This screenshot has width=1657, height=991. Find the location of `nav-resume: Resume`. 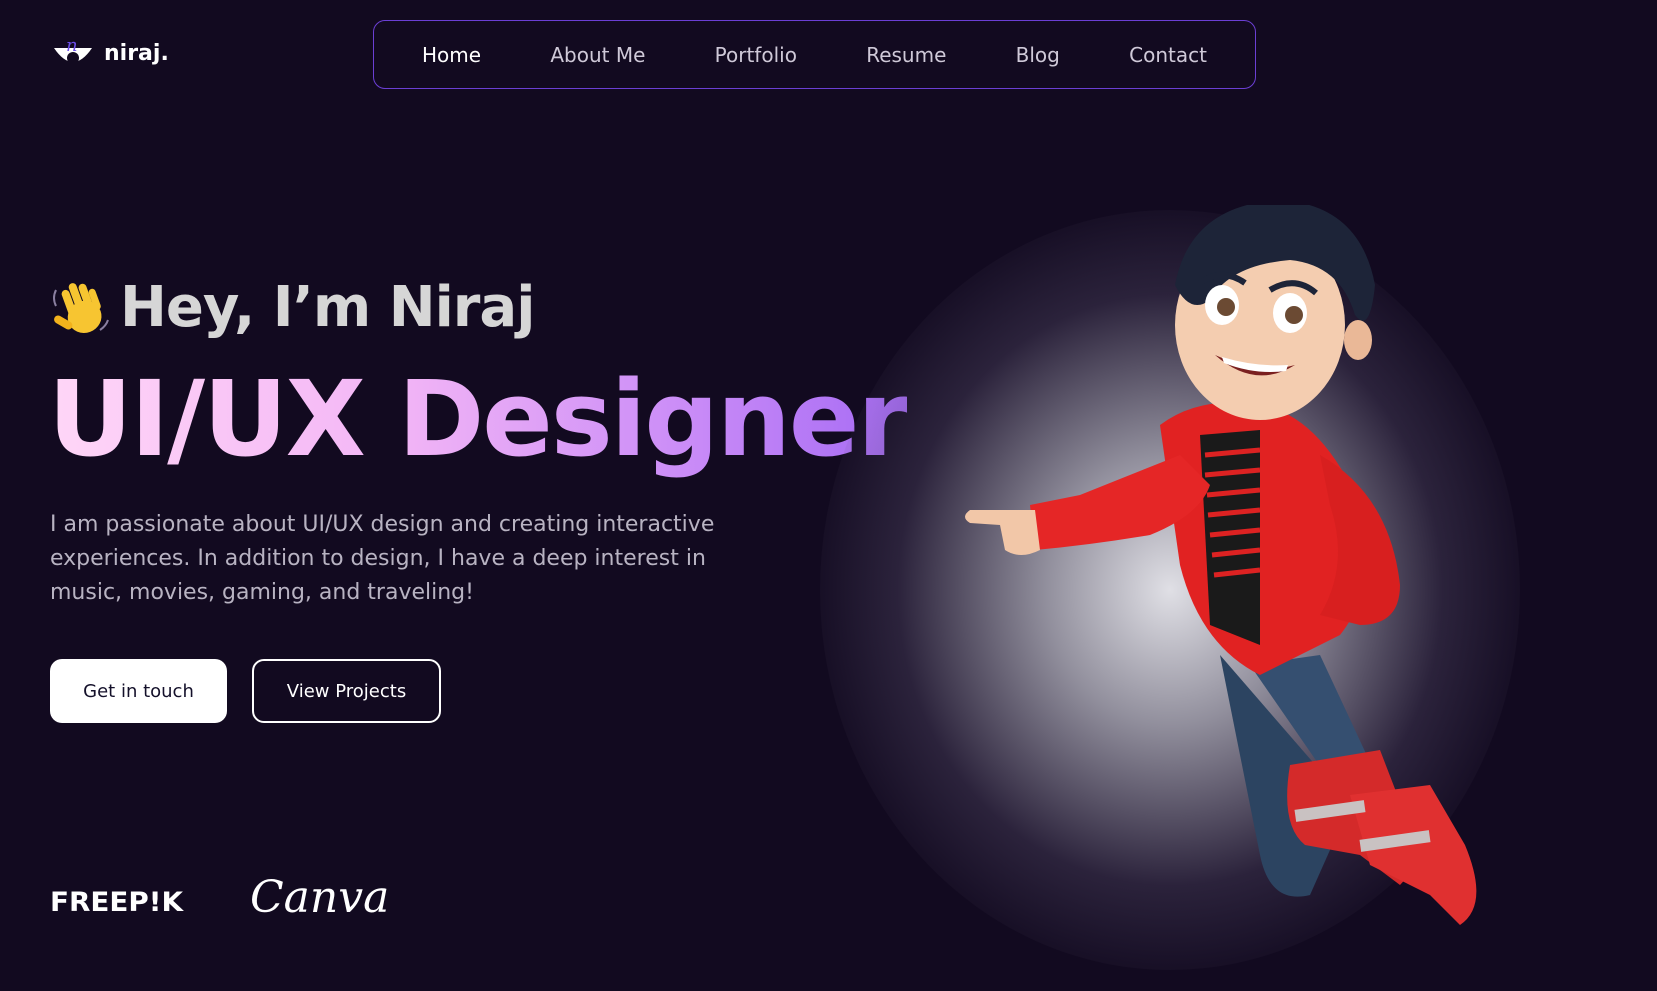

nav-resume: Resume is located at coordinates (906, 55).